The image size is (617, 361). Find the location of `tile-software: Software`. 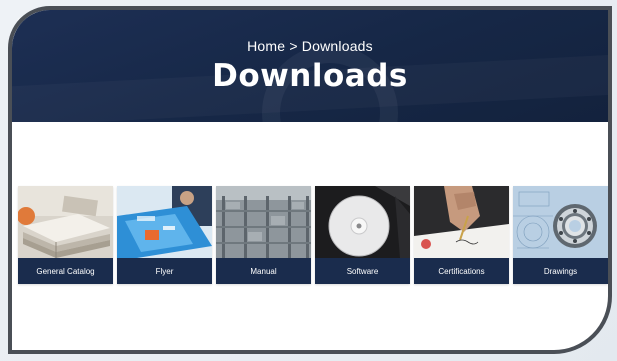

tile-software: Software is located at coordinates (362, 235).